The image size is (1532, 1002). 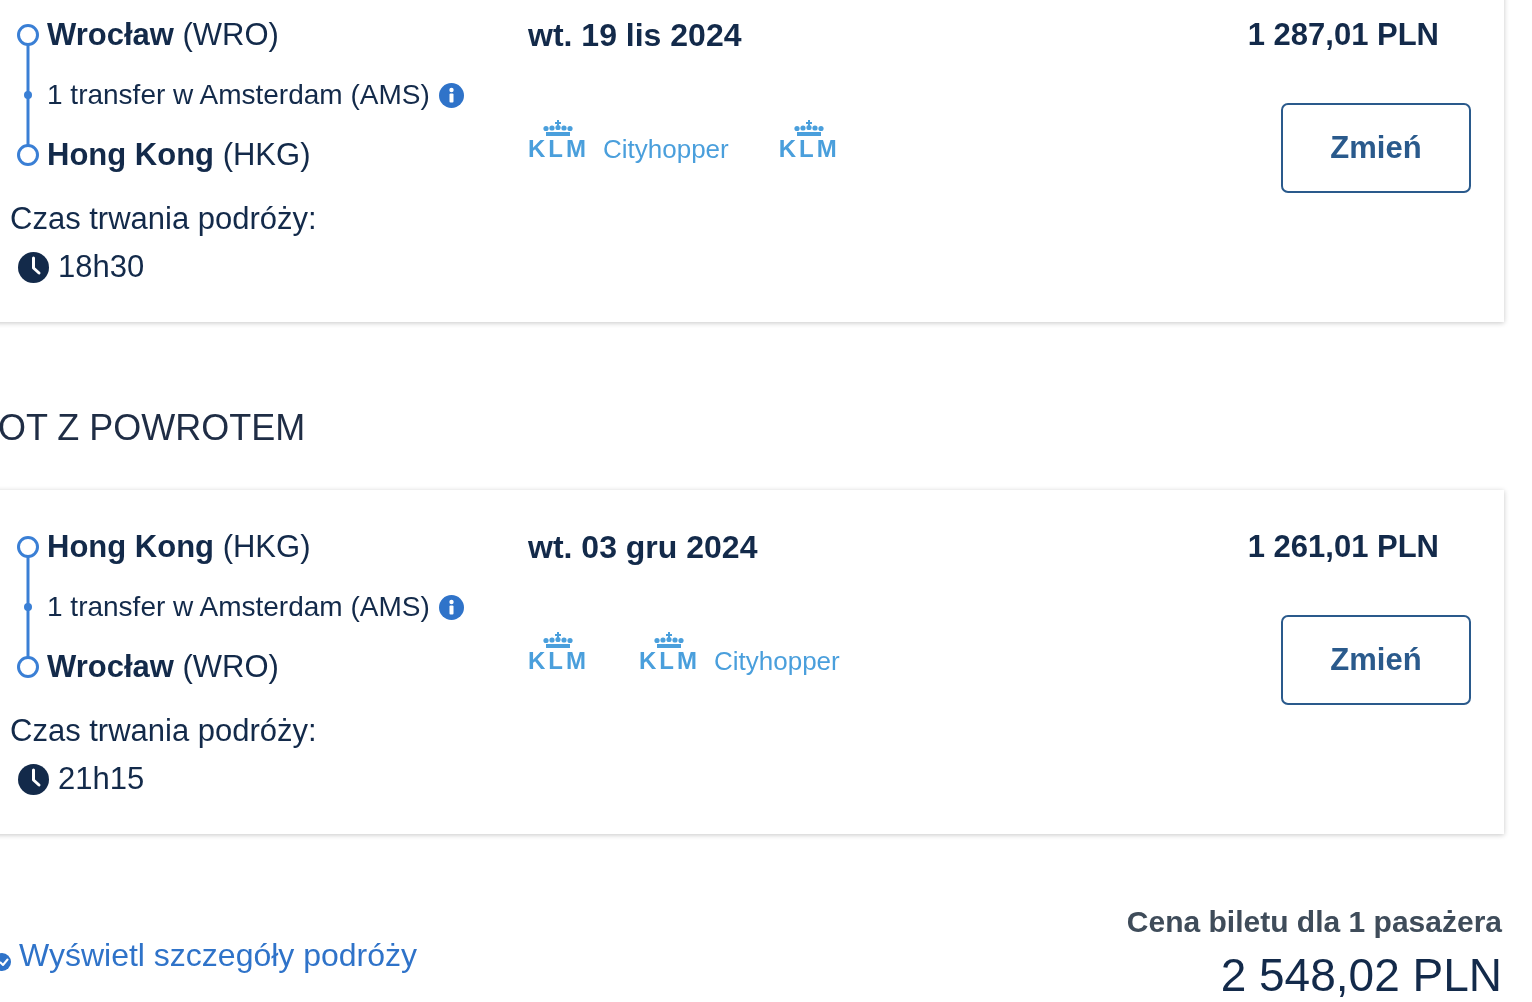 I want to click on origin-airport: Wrocław (WRO), so click(x=163, y=35).